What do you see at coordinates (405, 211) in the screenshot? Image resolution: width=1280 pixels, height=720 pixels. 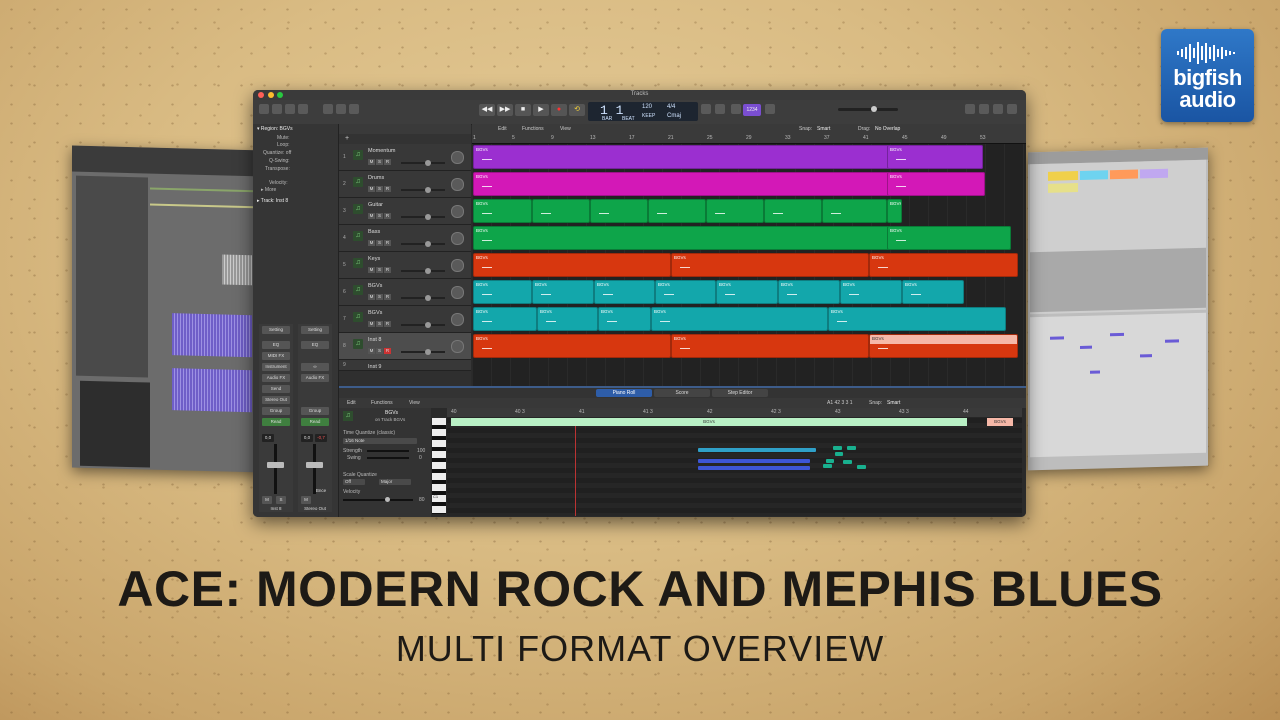 I see `track-row: 3 ♫ Guitar M S R` at bounding box center [405, 211].